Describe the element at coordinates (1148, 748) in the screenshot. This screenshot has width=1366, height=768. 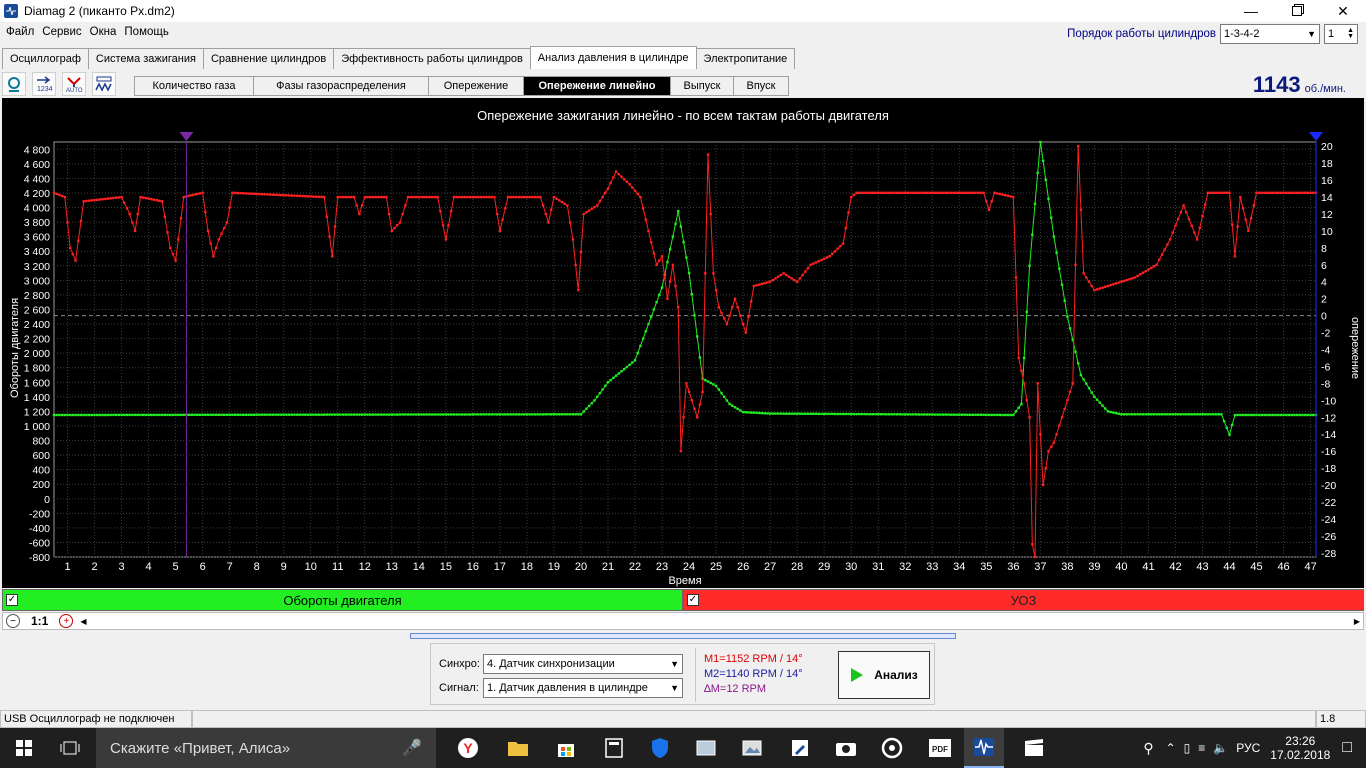
I see `people-icon: ⚲` at that location.